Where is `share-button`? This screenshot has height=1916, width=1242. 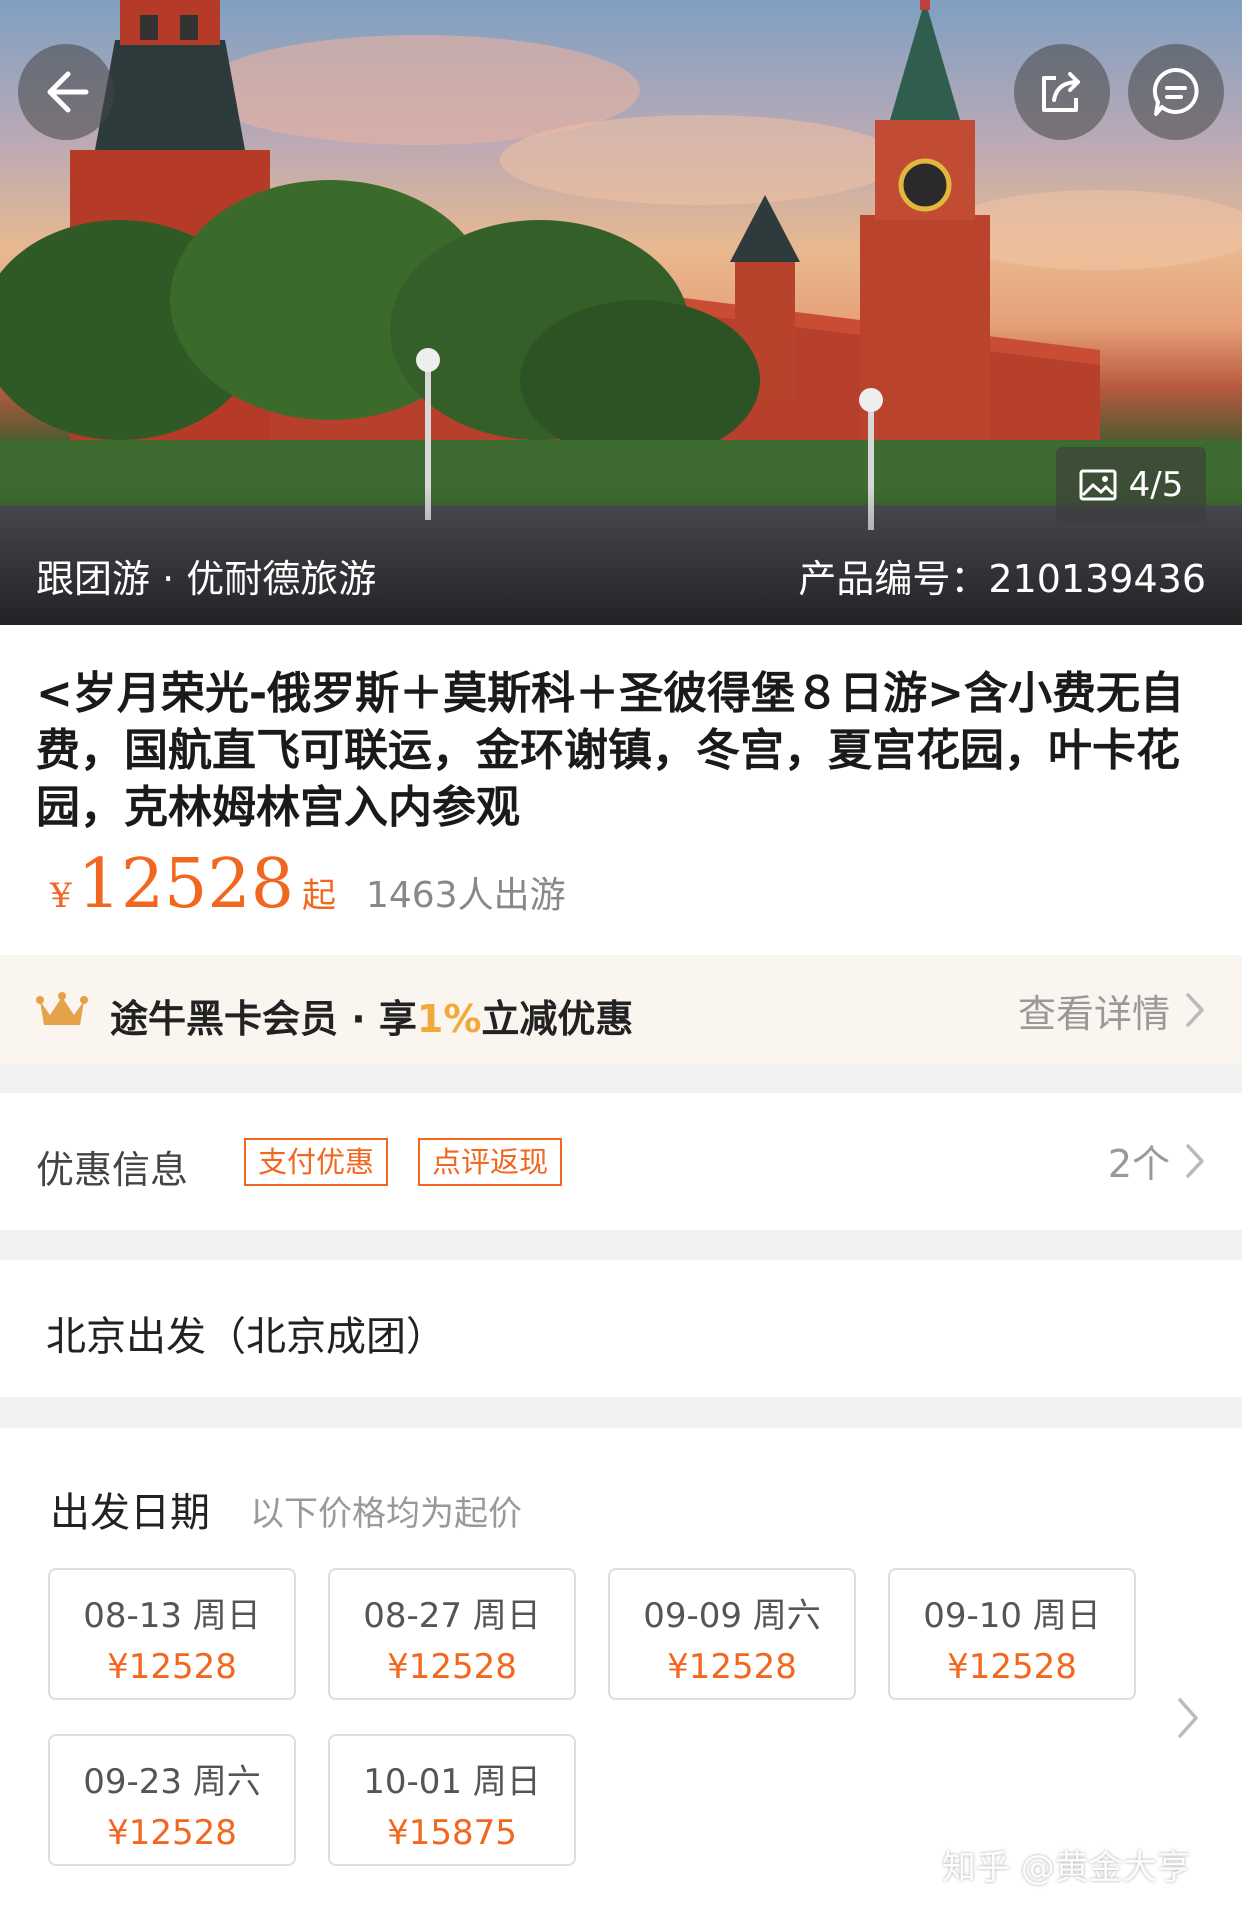 share-button is located at coordinates (1062, 92).